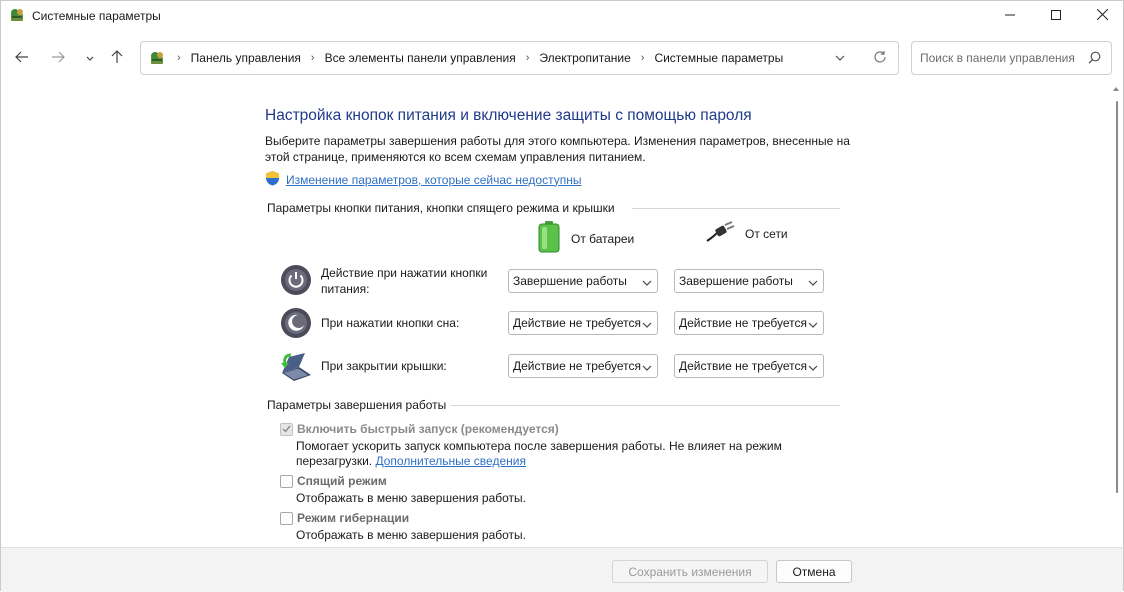  Describe the element at coordinates (353, 518) in the screenshot. I see `hibernate-label: Режим гибернации` at that location.